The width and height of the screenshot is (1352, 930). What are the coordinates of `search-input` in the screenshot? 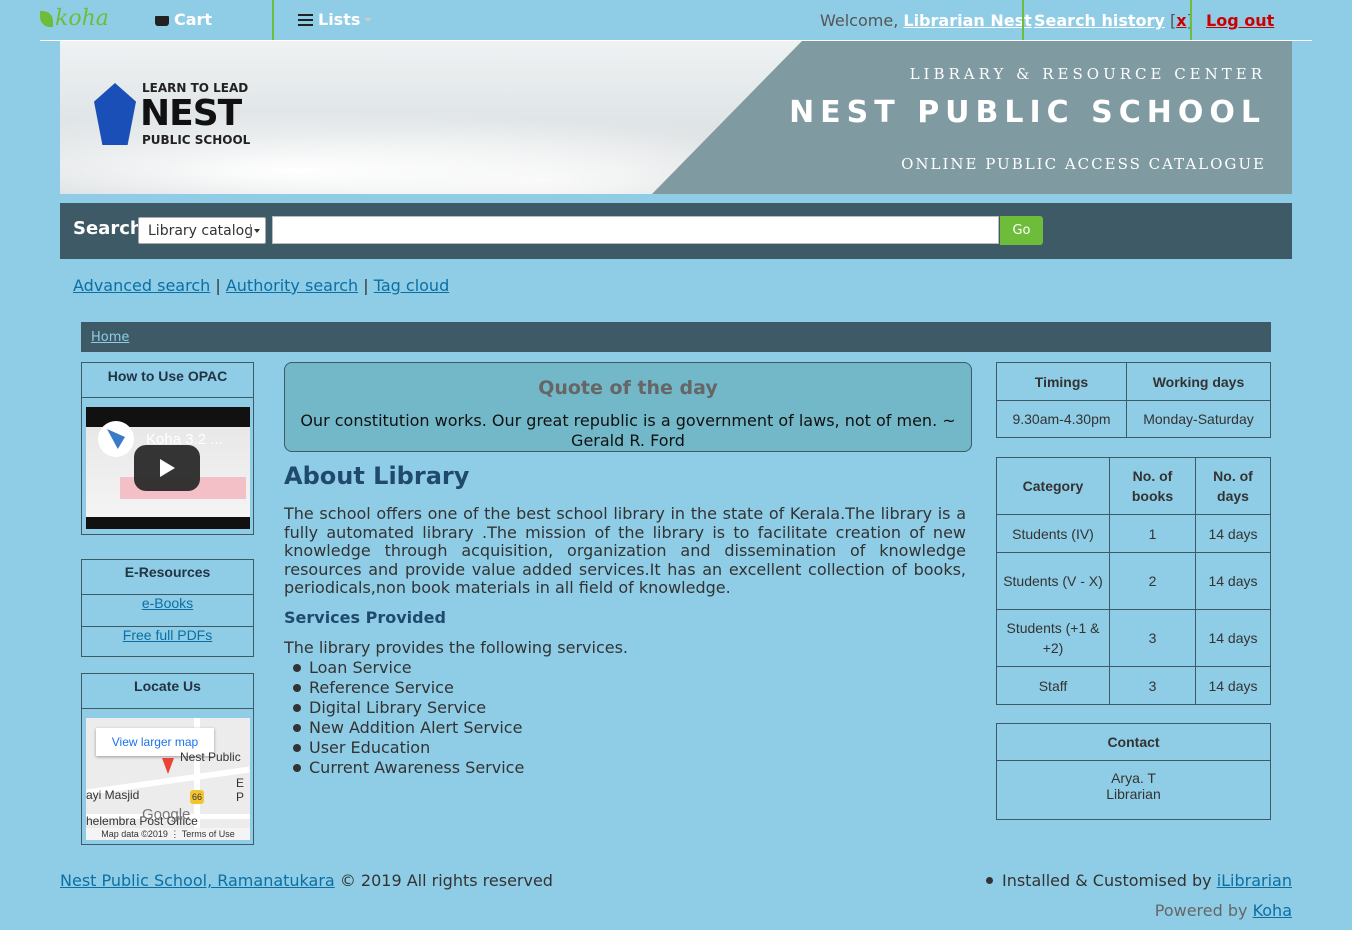 It's located at (635, 230).